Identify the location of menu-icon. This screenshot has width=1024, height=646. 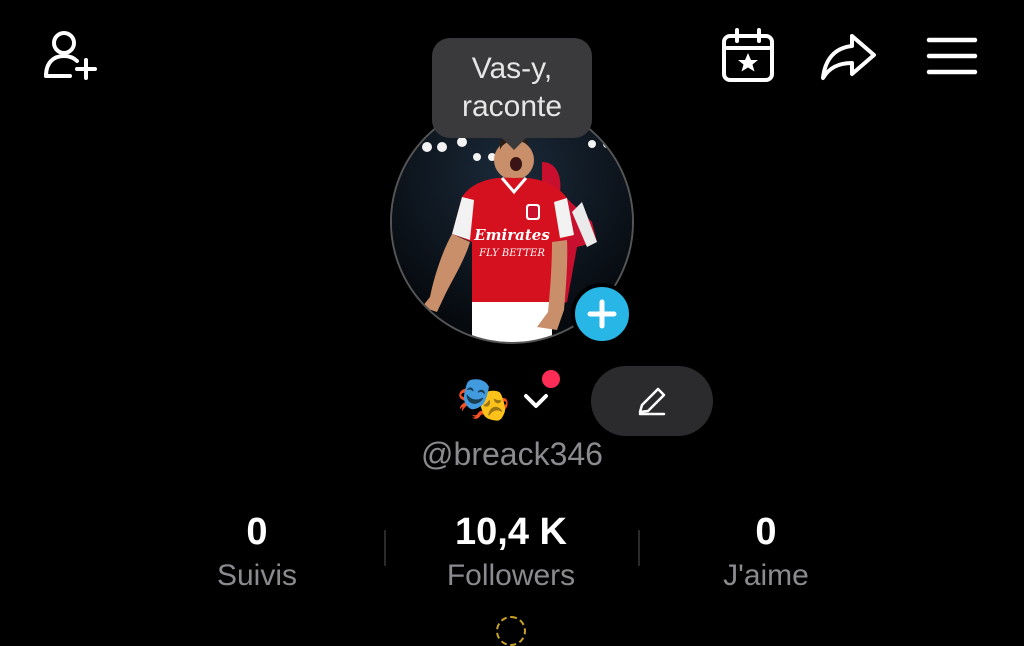
(952, 56).